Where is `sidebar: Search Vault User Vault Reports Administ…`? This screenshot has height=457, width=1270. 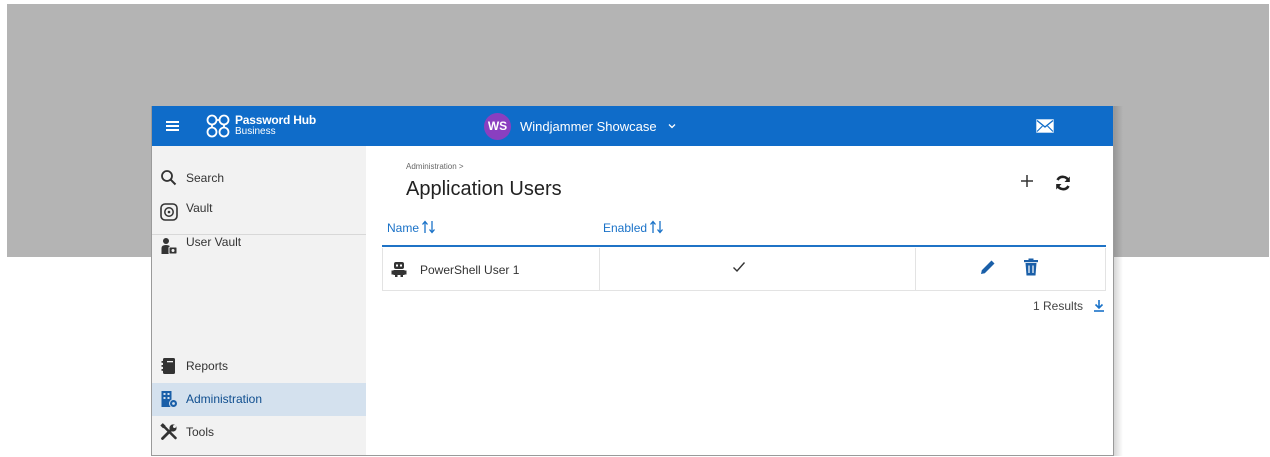
sidebar: Search Vault User Vault Reports Administ… is located at coordinates (259, 300).